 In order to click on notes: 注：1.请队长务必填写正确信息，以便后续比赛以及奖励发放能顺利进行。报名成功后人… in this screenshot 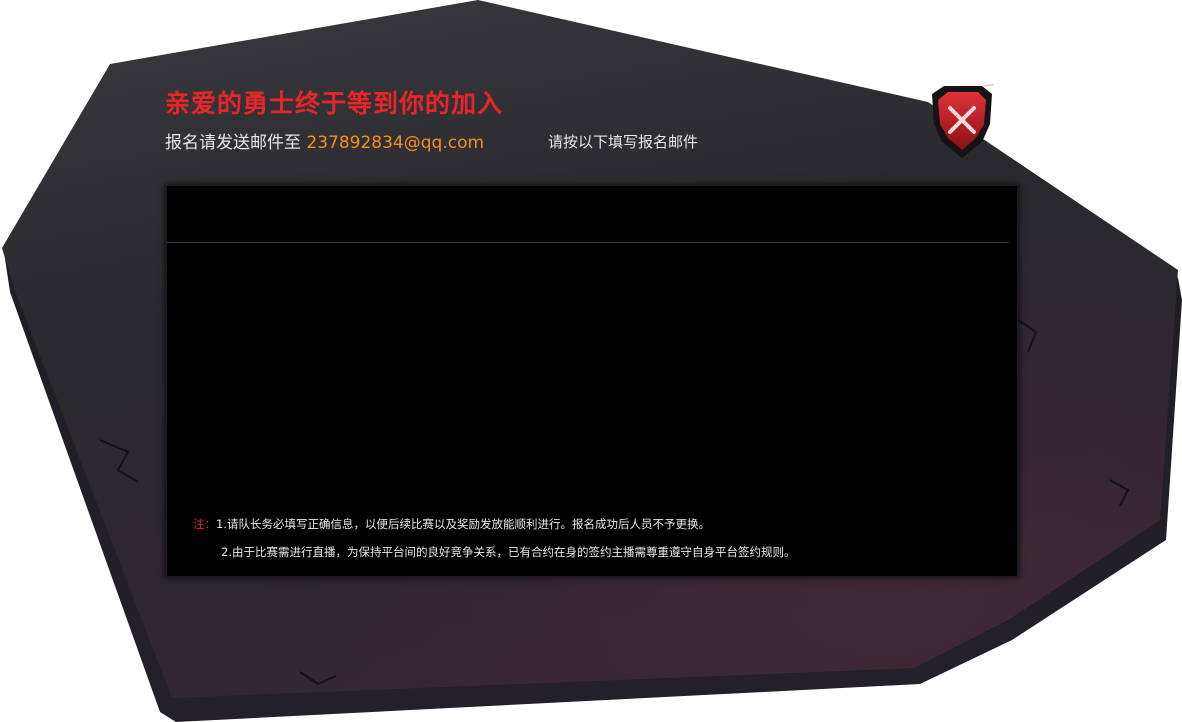, I will do `click(494, 538)`.